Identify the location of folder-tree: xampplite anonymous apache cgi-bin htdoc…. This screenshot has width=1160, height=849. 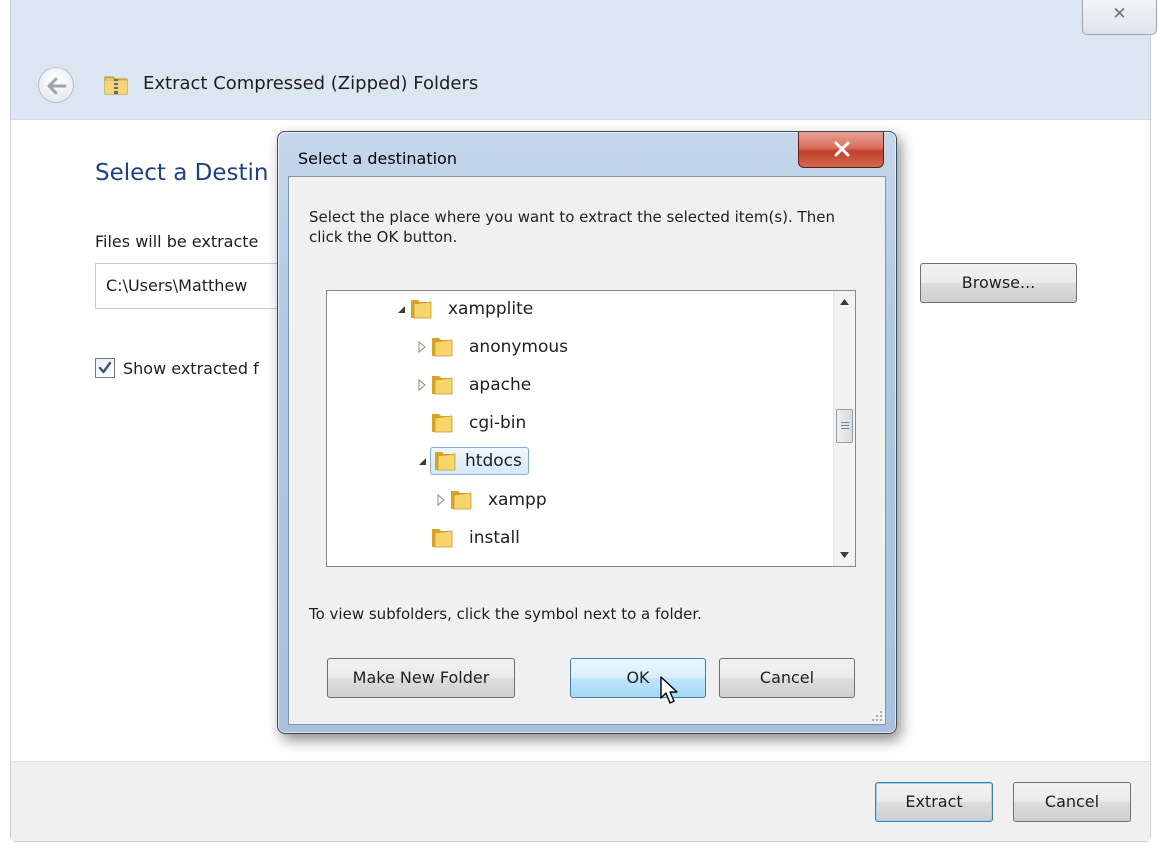
(591, 428).